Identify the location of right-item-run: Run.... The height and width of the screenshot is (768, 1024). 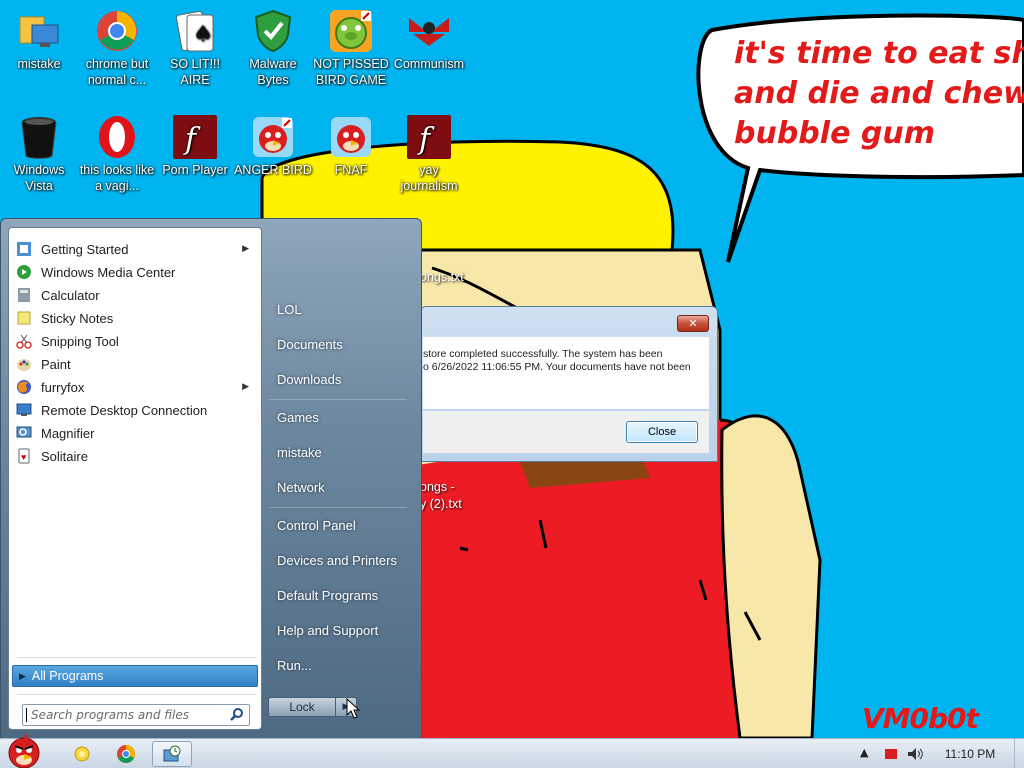
(341, 666).